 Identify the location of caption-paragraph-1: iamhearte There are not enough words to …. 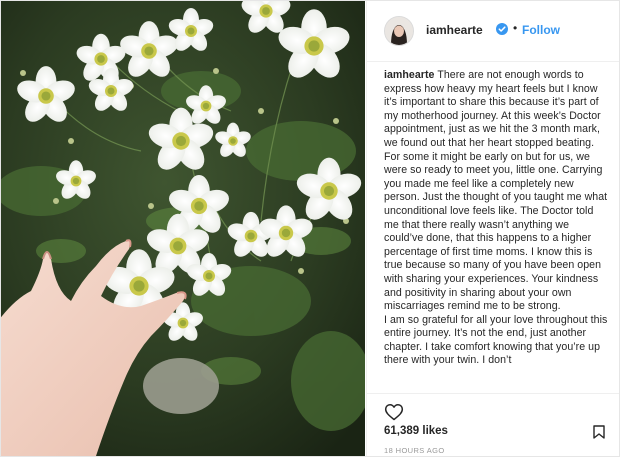
(496, 110).